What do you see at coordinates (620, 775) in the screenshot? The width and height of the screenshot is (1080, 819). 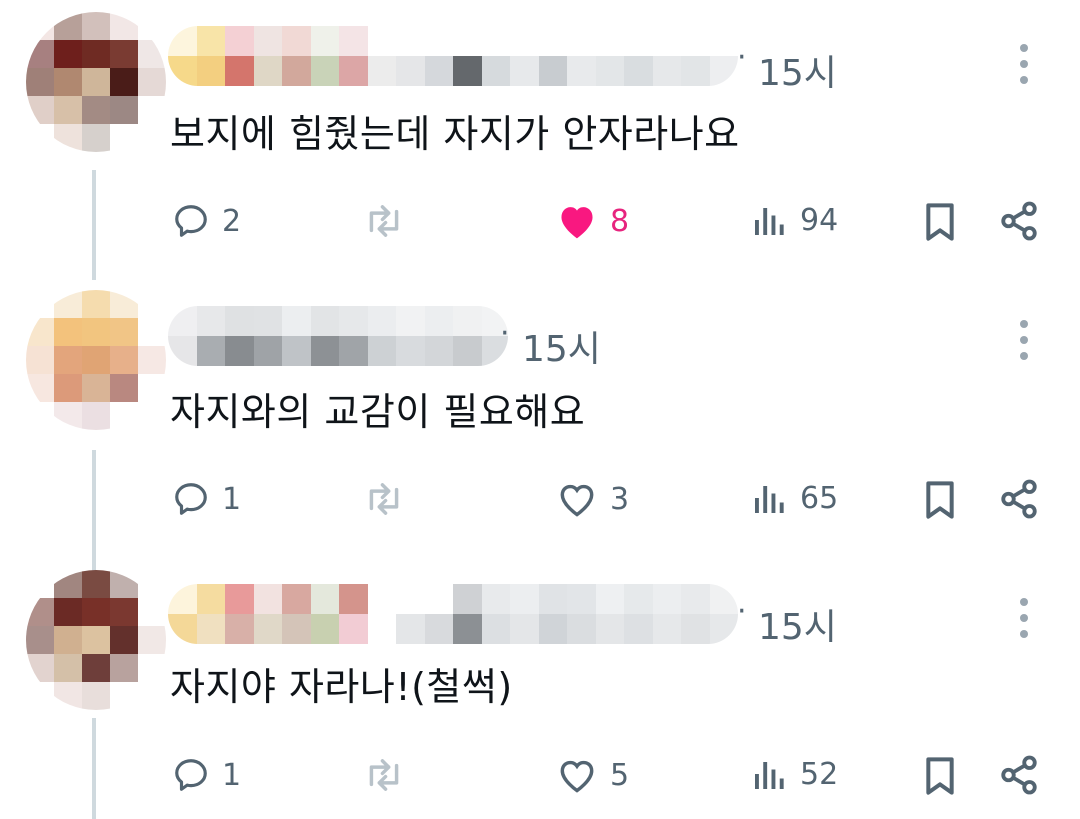 I see `like-count: 5` at bounding box center [620, 775].